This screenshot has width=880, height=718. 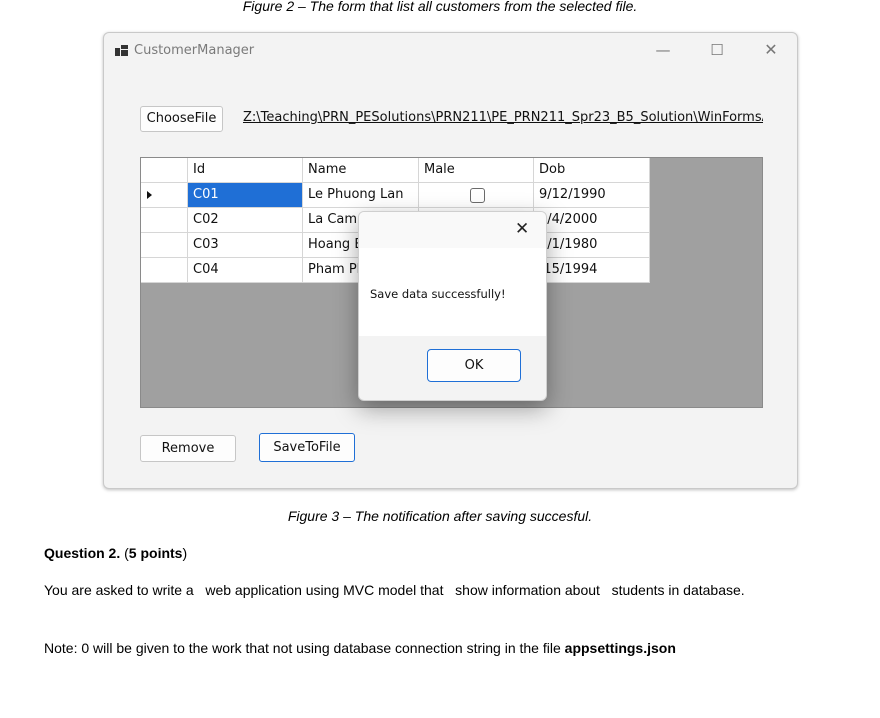 I want to click on cell-name: Le Phuong Lan, so click(x=361, y=195).